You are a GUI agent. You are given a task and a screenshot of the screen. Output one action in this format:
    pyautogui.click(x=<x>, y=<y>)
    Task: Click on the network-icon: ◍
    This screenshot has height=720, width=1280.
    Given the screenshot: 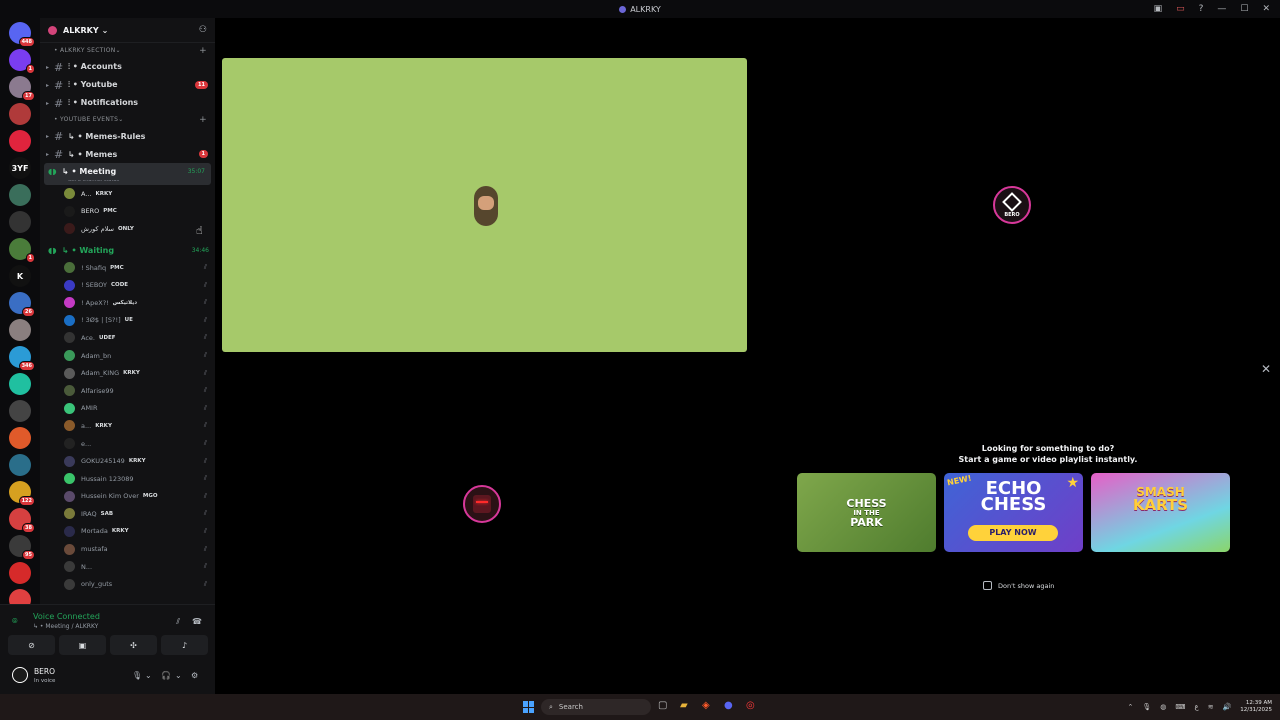 What is the action you would take?
    pyautogui.click(x=1163, y=707)
    